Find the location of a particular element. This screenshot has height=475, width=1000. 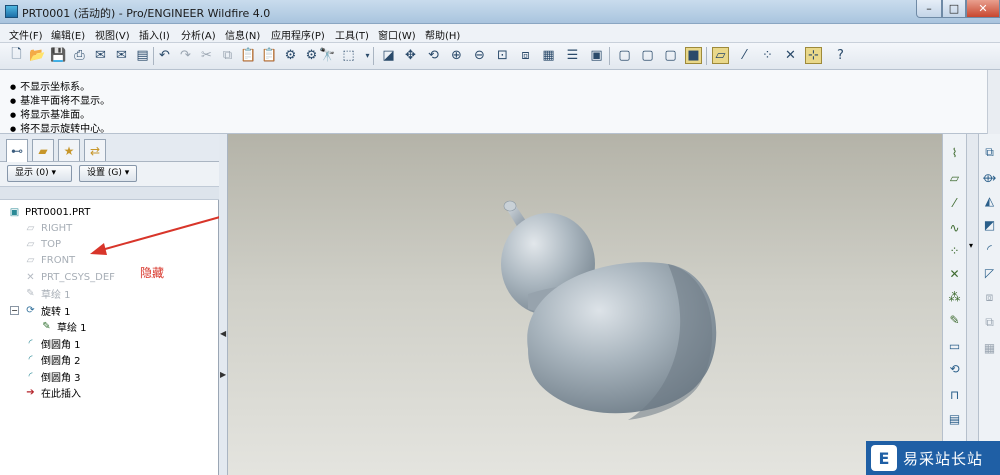

open-folder-icon: 📂 is located at coordinates (37, 55).